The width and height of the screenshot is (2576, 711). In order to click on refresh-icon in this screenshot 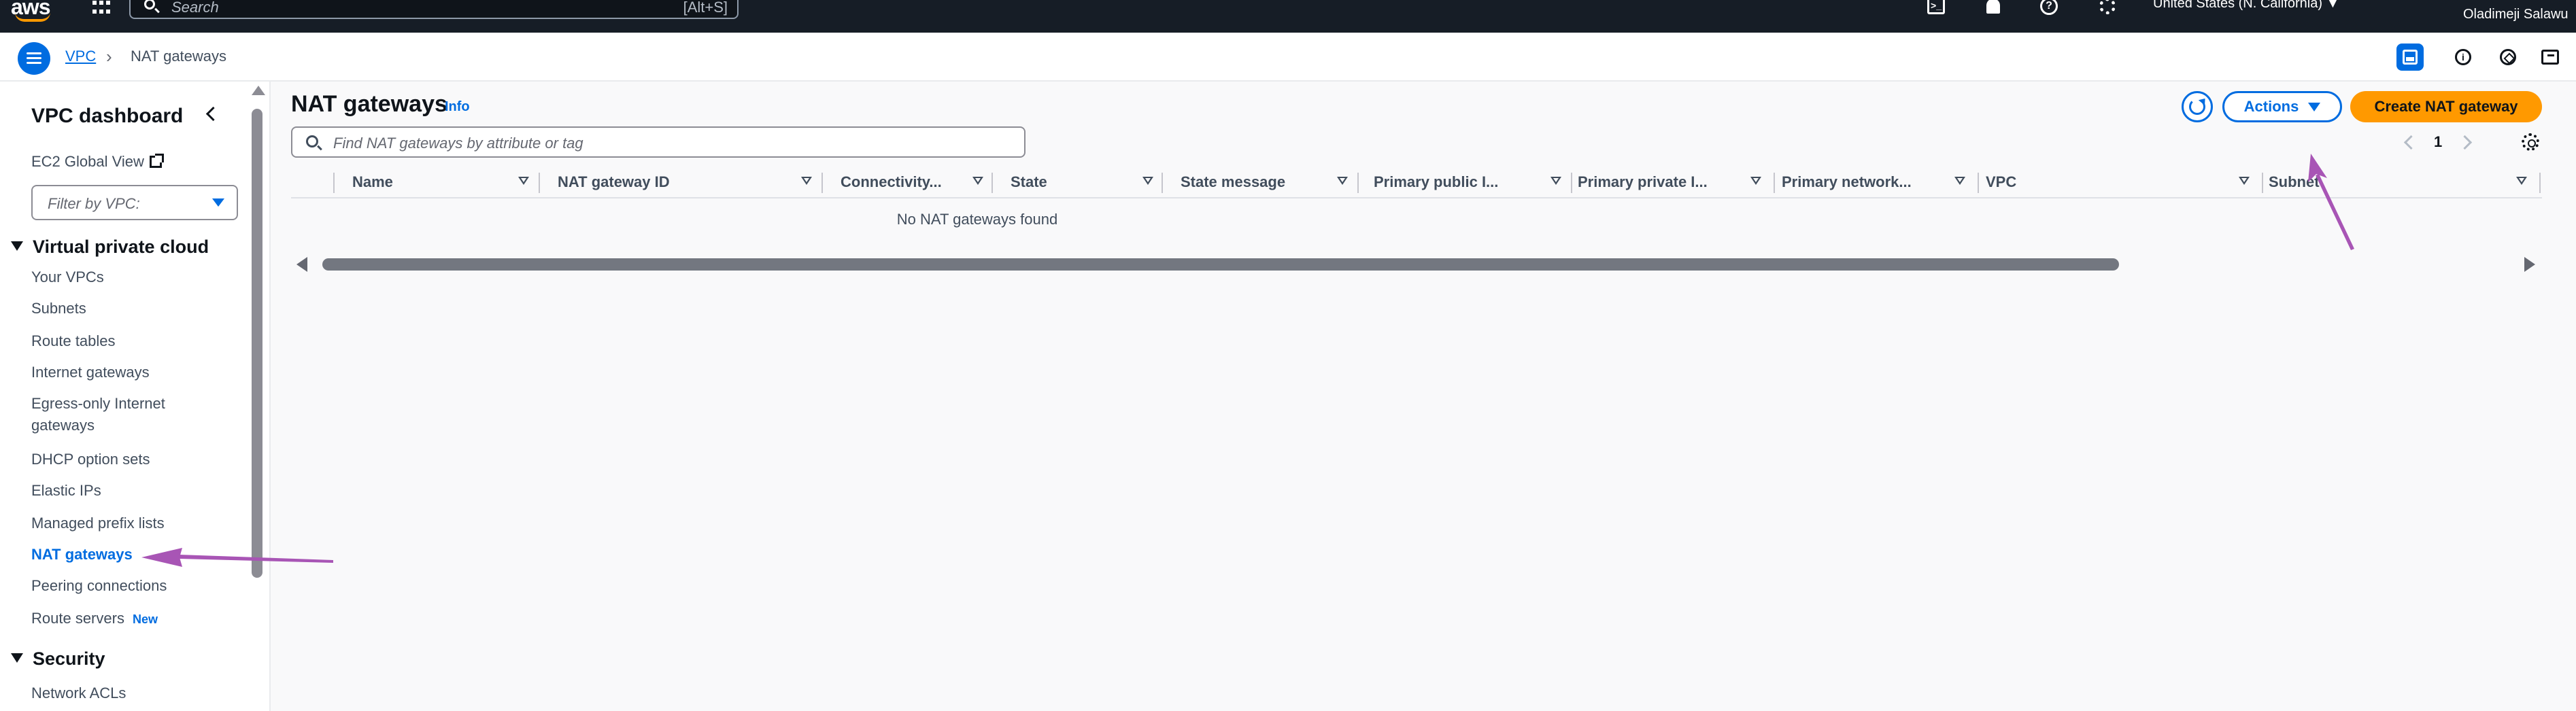, I will do `click(2197, 107)`.